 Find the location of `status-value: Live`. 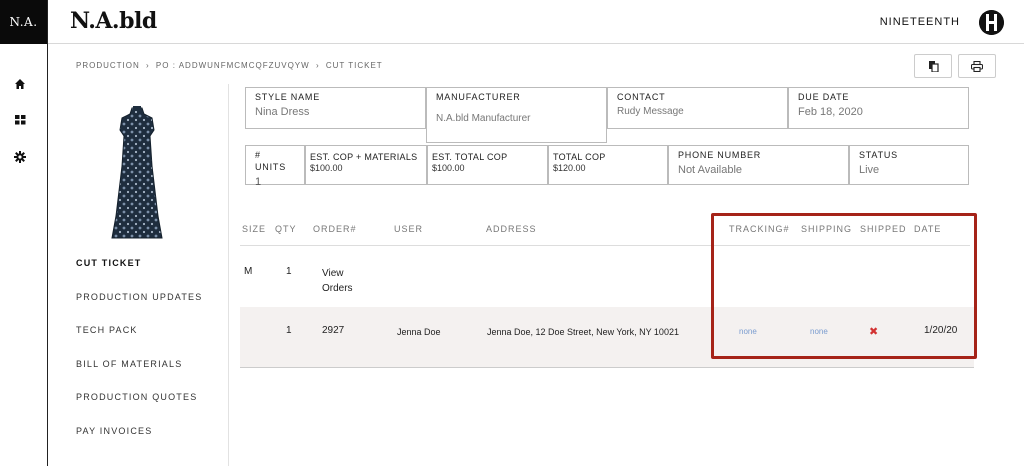

status-value: Live is located at coordinates (869, 170).